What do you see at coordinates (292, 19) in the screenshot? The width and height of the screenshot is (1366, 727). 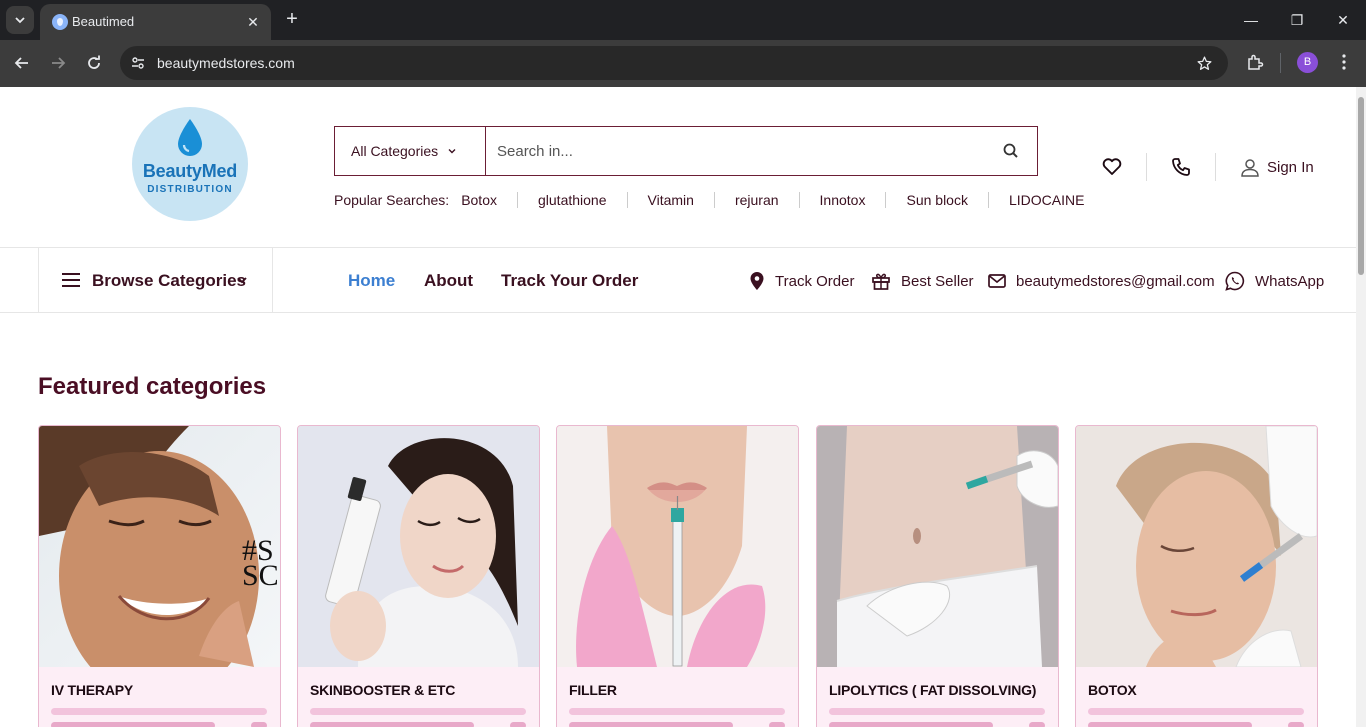 I see `new-tab-button: +` at bounding box center [292, 19].